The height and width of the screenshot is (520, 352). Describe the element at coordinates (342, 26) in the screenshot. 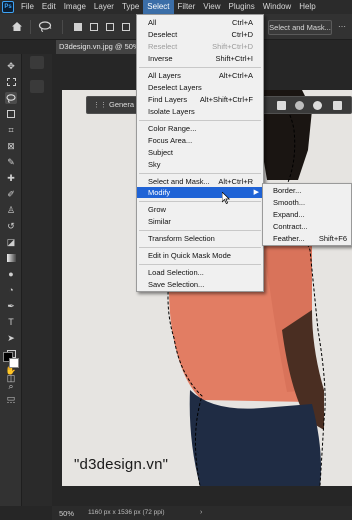

I see `more-options-icon: ⋯` at that location.